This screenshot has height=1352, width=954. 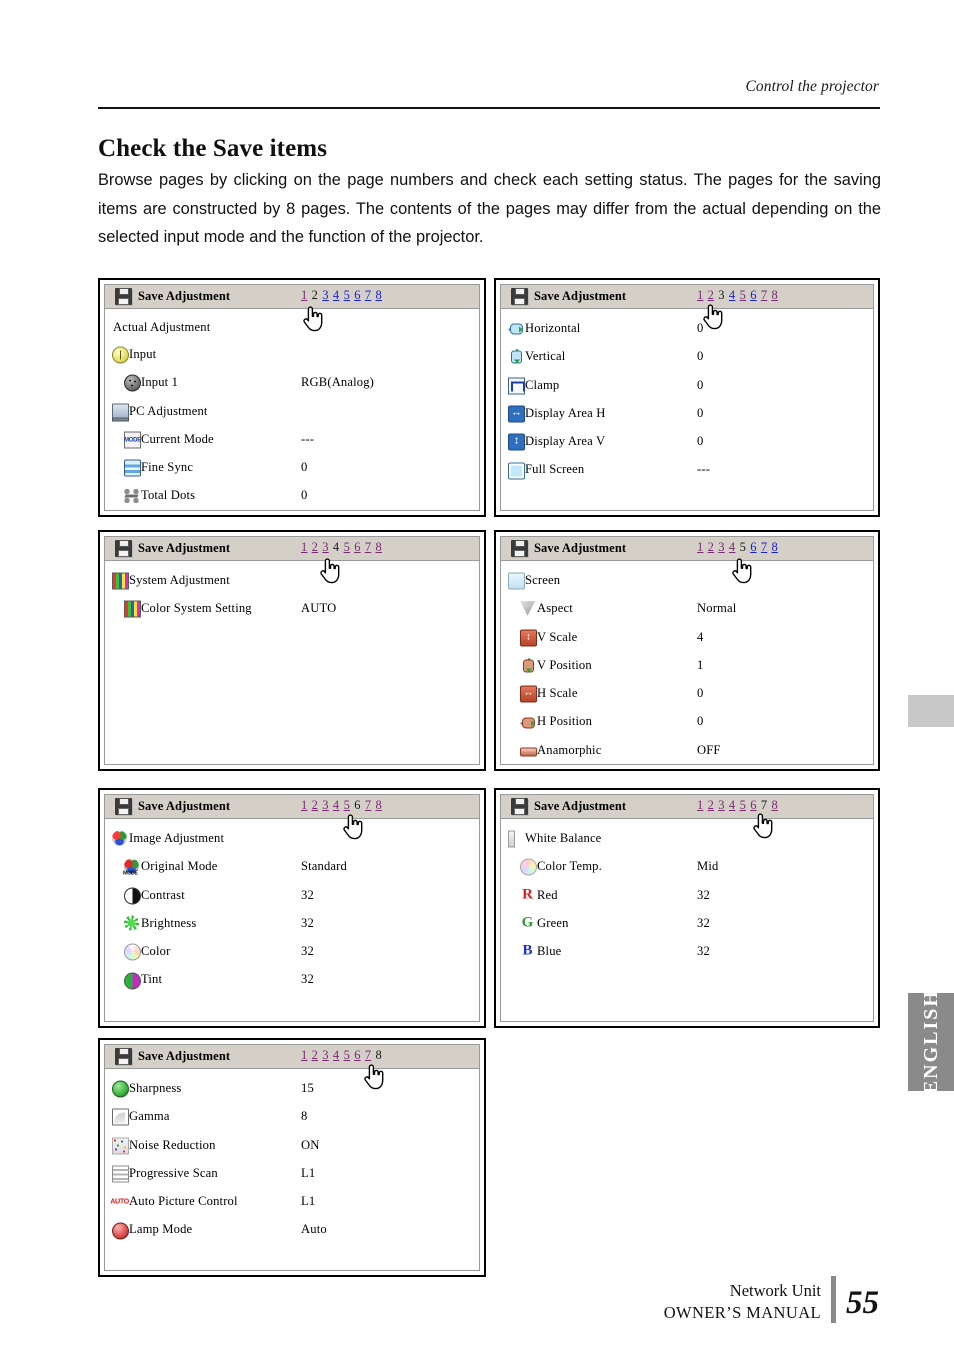 What do you see at coordinates (704, 469) in the screenshot?
I see `setting-value: ---` at bounding box center [704, 469].